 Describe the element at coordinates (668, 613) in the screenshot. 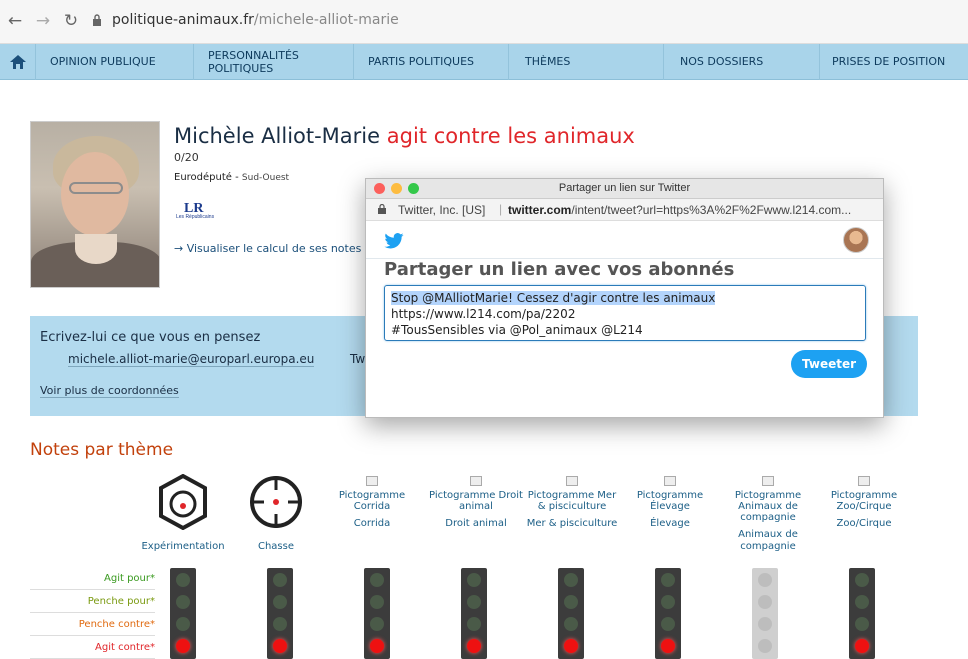

I see `traffic-light-elevage` at that location.